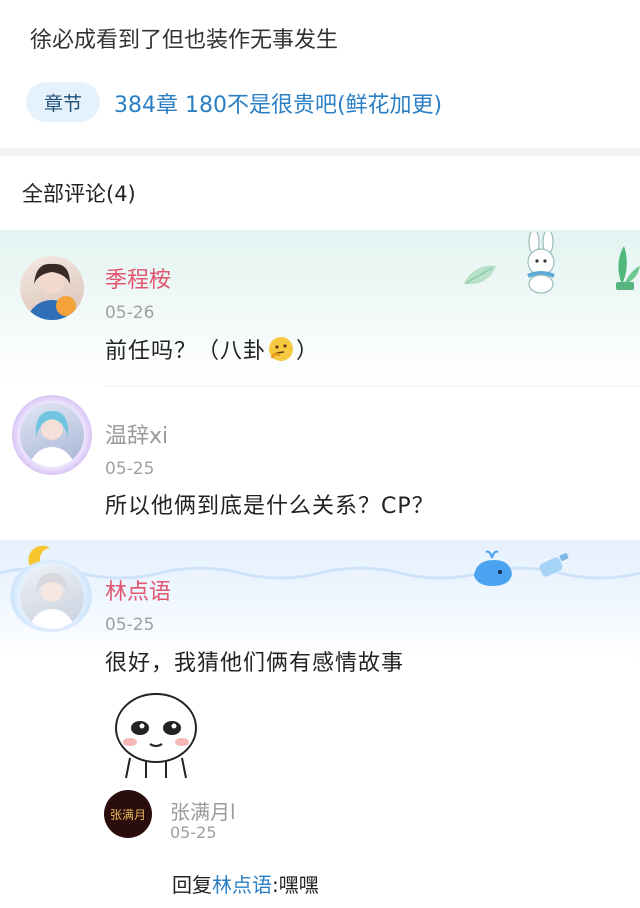  Describe the element at coordinates (79, 194) in the screenshot. I see `comments-header: 全部评论(4)` at that location.